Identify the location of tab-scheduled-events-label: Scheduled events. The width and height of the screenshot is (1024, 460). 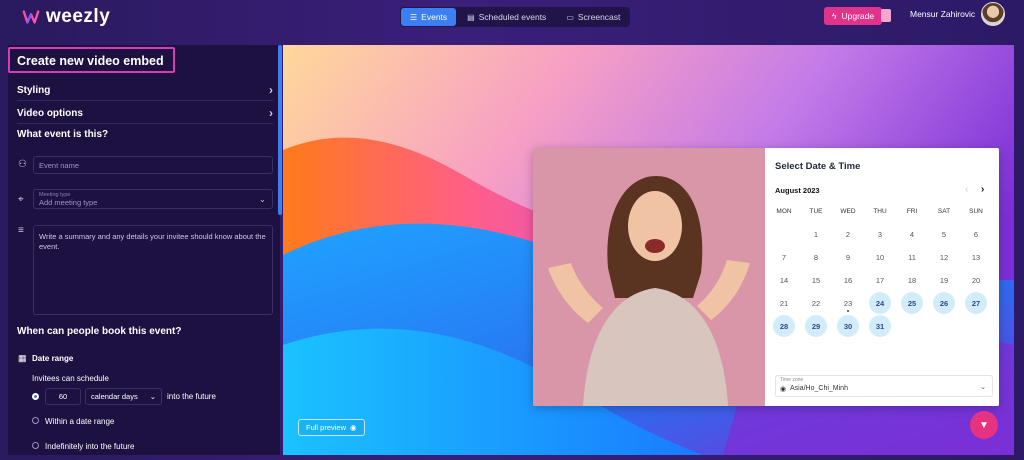
(512, 17).